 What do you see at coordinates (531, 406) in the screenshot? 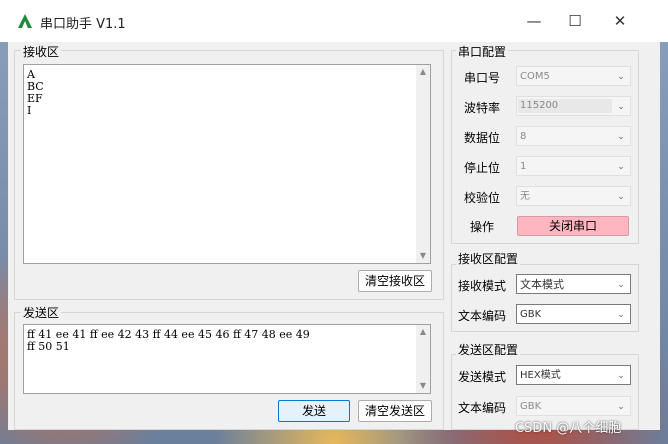
I see `send-encoding-value: GBK` at bounding box center [531, 406].